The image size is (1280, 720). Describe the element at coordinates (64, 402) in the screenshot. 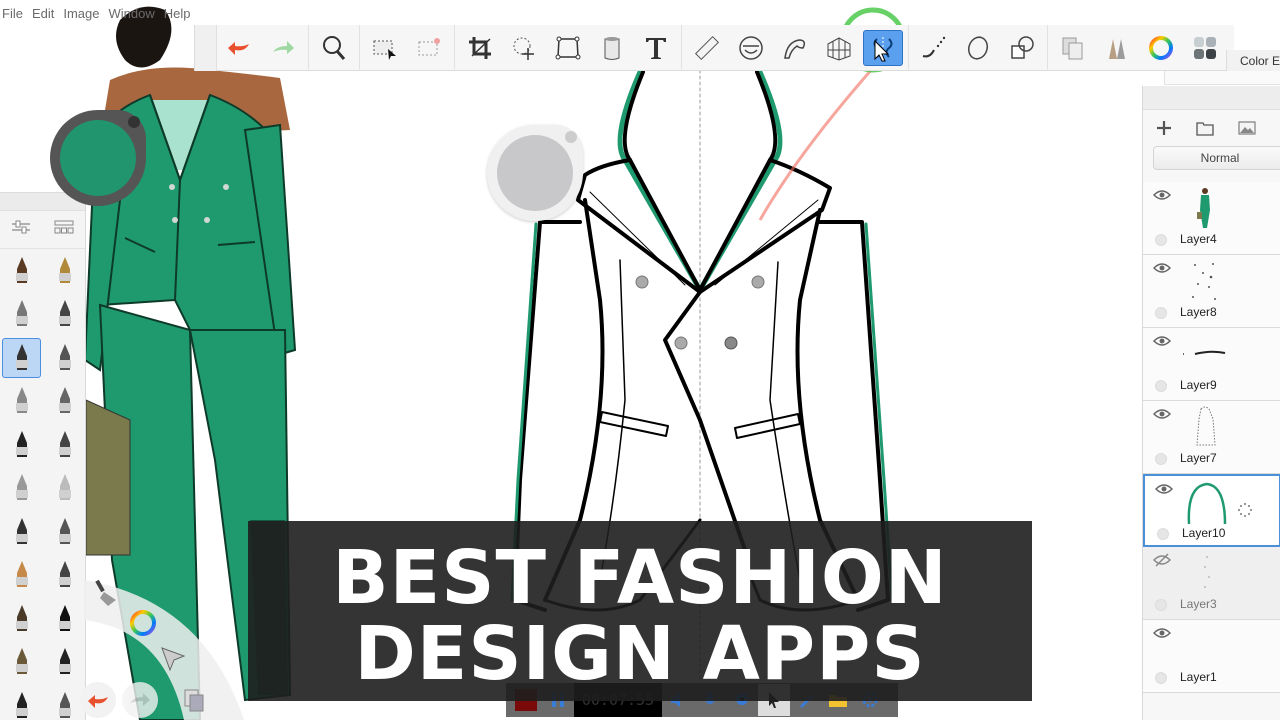

I see `brush-inking-pen` at that location.